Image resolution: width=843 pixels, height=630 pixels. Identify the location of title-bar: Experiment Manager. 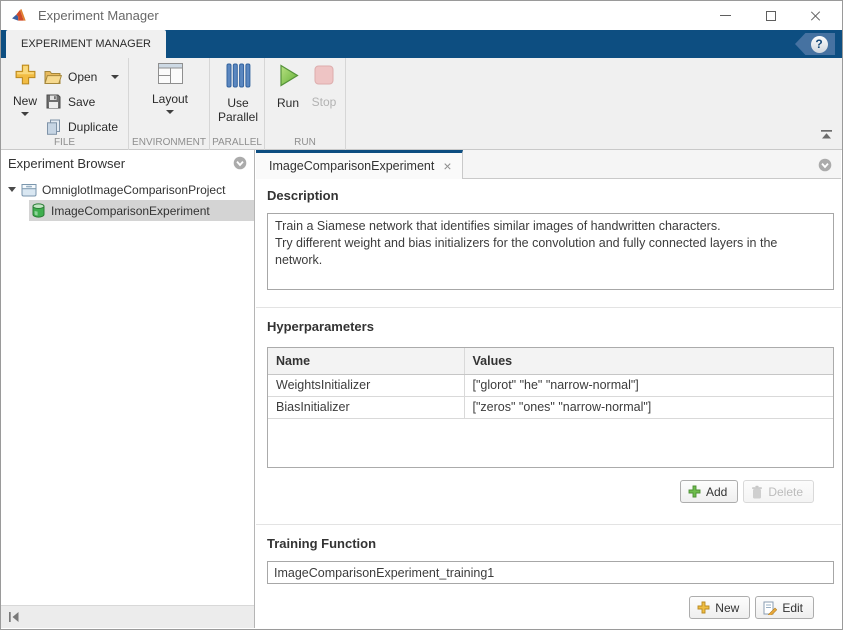
(421, 15).